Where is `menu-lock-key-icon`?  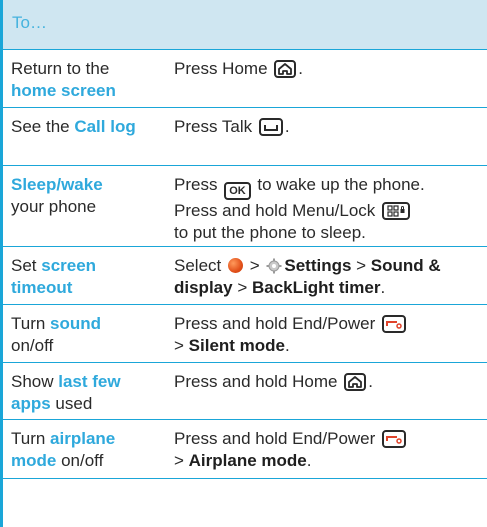 menu-lock-key-icon is located at coordinates (396, 211).